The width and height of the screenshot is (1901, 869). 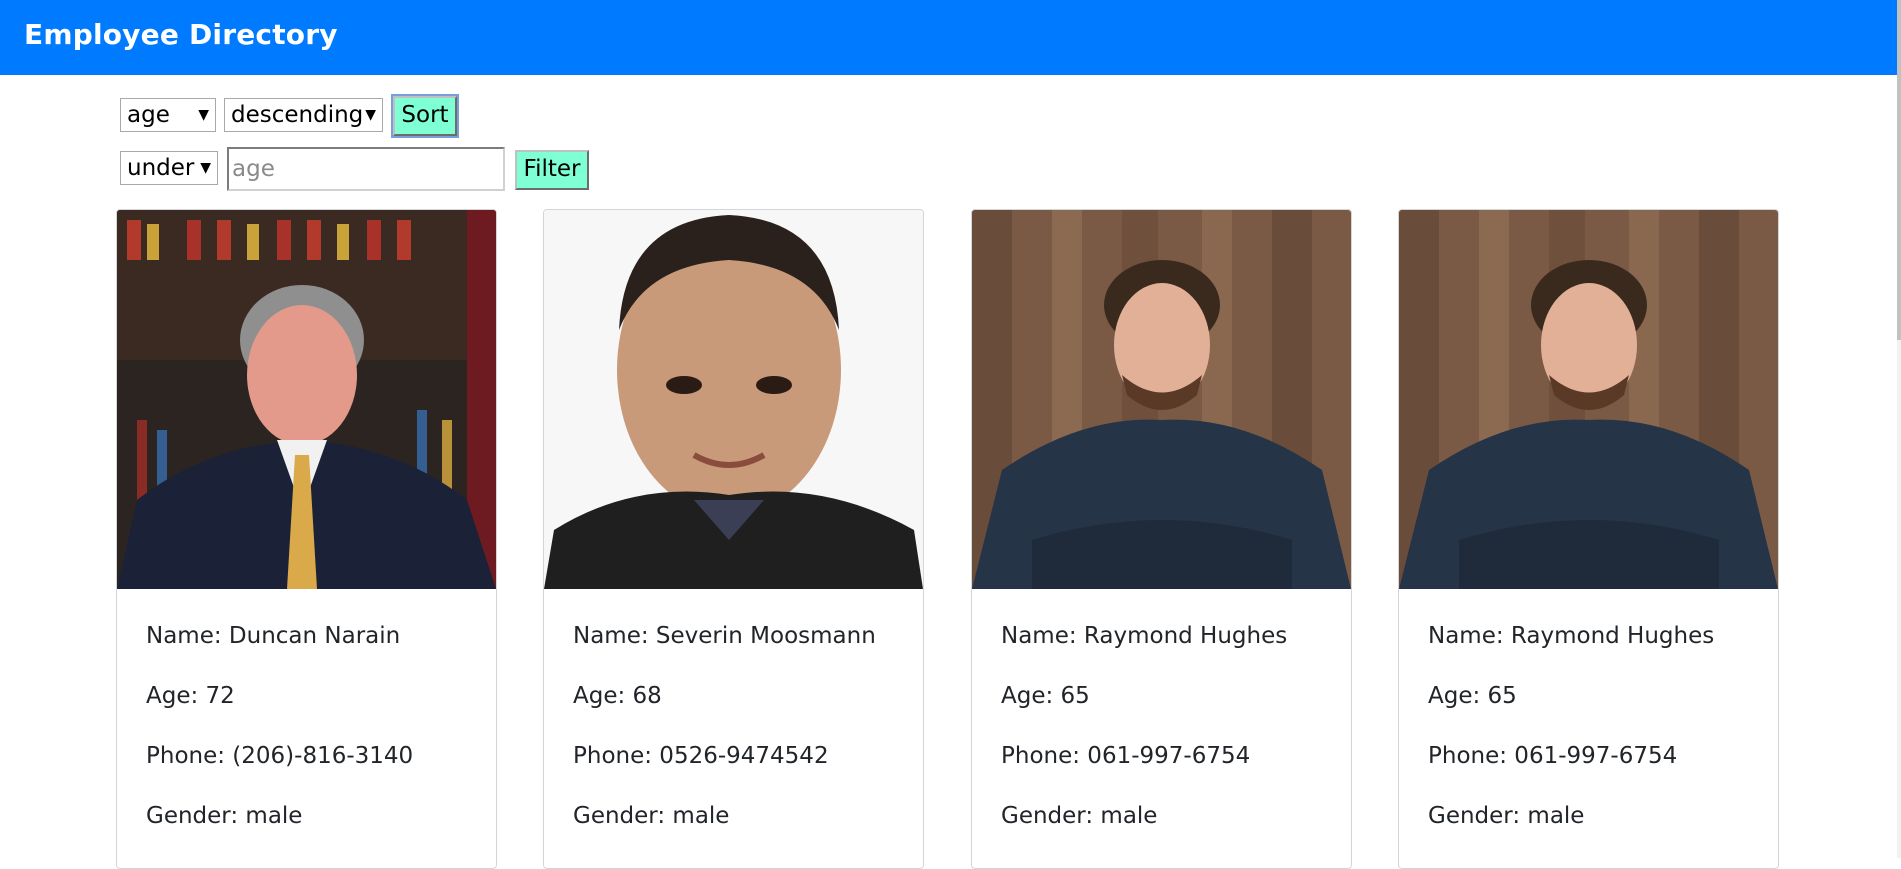 What do you see at coordinates (297, 115) in the screenshot?
I see `sort-order-value: descending` at bounding box center [297, 115].